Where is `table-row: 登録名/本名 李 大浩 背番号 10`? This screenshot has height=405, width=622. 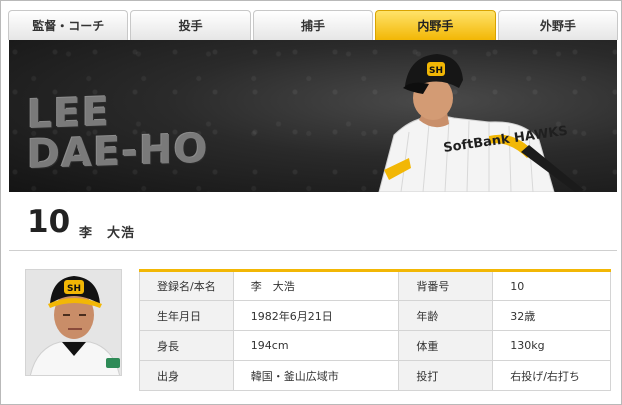
table-row: 登録名/本名 李 大浩 背番号 10 is located at coordinates (375, 285).